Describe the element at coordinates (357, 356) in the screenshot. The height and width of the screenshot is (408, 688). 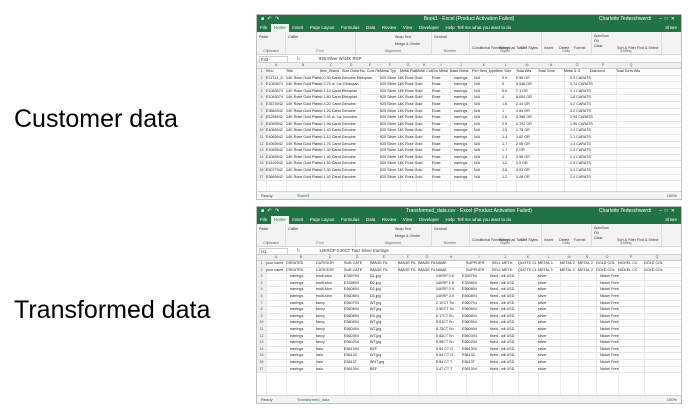
I see `cell: E5613C` at that location.